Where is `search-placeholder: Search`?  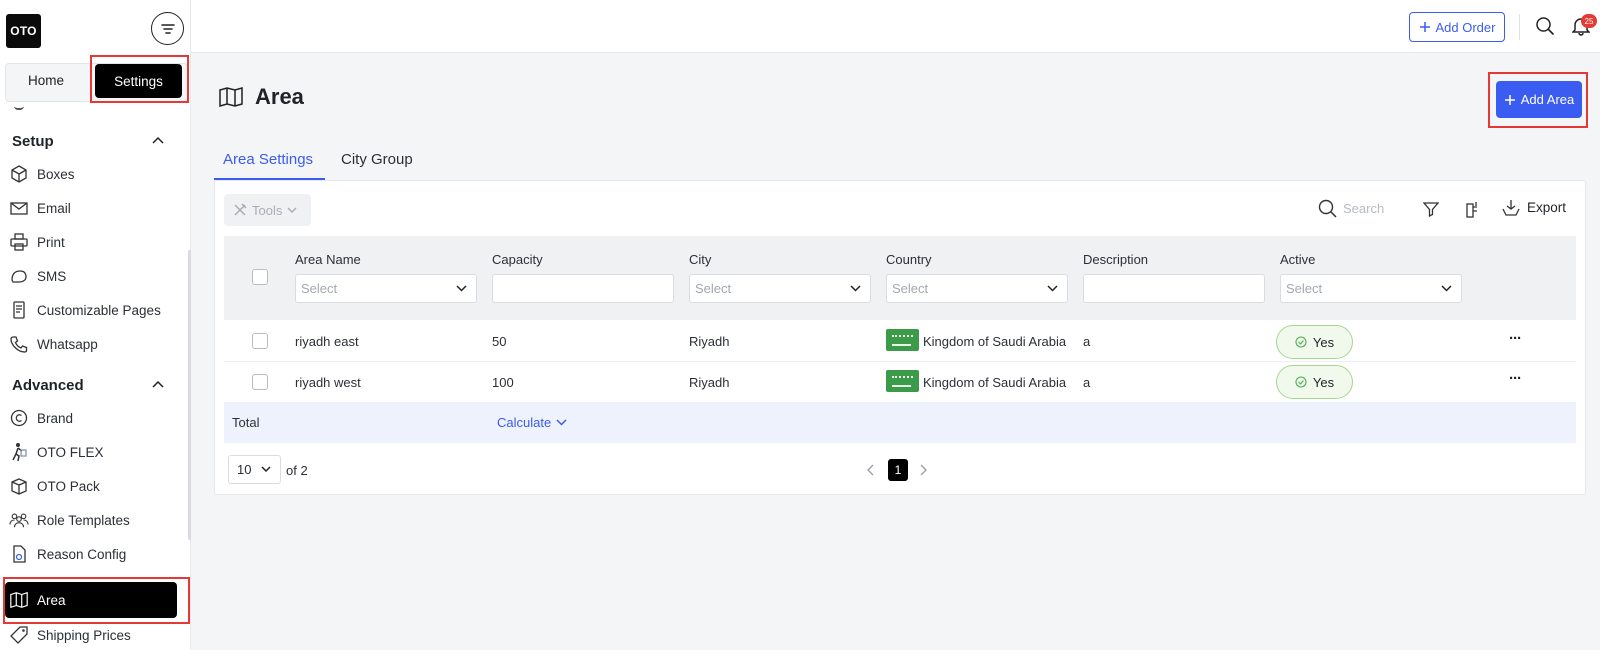
search-placeholder: Search is located at coordinates (1364, 208).